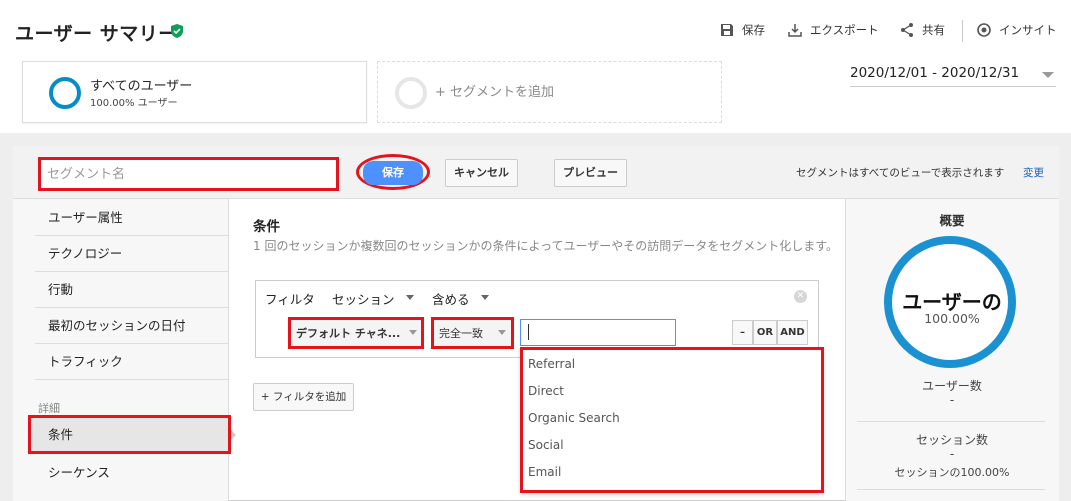 This screenshot has height=501, width=1071. I want to click on insight-button: インサイト, so click(1016, 30).